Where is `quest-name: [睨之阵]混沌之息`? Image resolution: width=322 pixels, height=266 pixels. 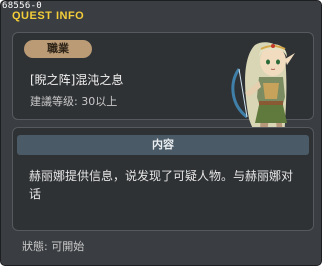
quest-name: [睨之阵]混沌之息 is located at coordinates (77, 80).